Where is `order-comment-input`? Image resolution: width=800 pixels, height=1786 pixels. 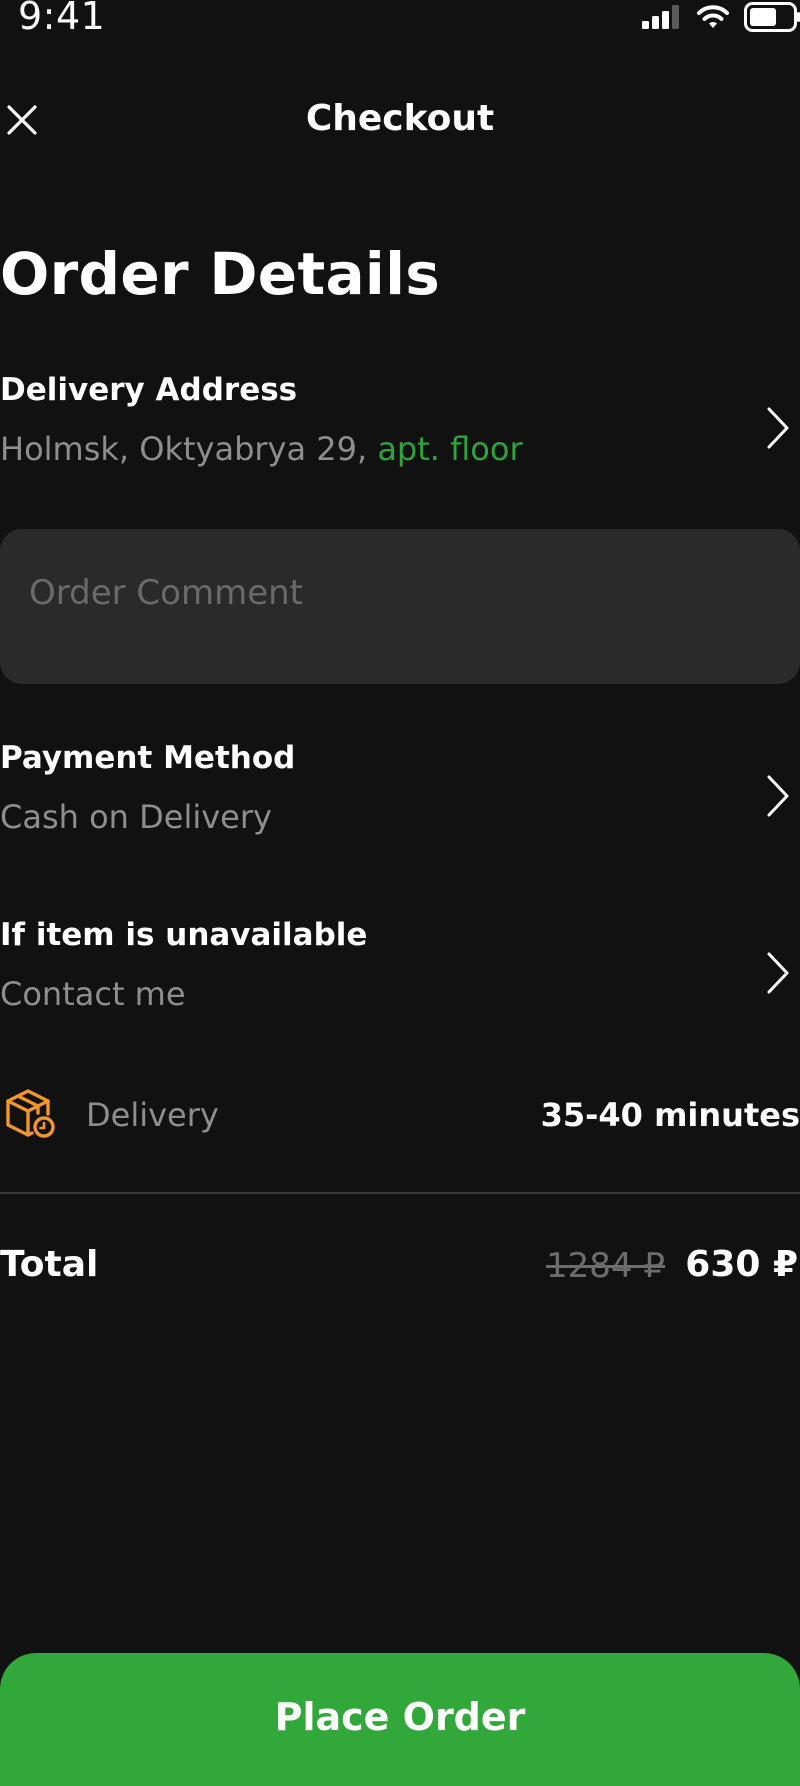 order-comment-input is located at coordinates (400, 606).